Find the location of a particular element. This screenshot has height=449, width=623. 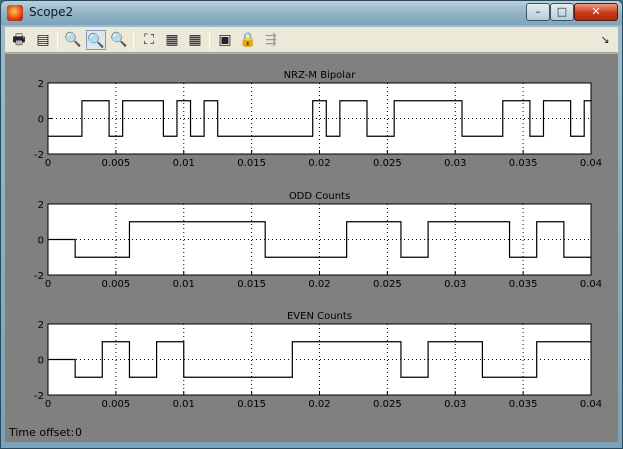

dock-arrow-icon: ↘ is located at coordinates (605, 39).